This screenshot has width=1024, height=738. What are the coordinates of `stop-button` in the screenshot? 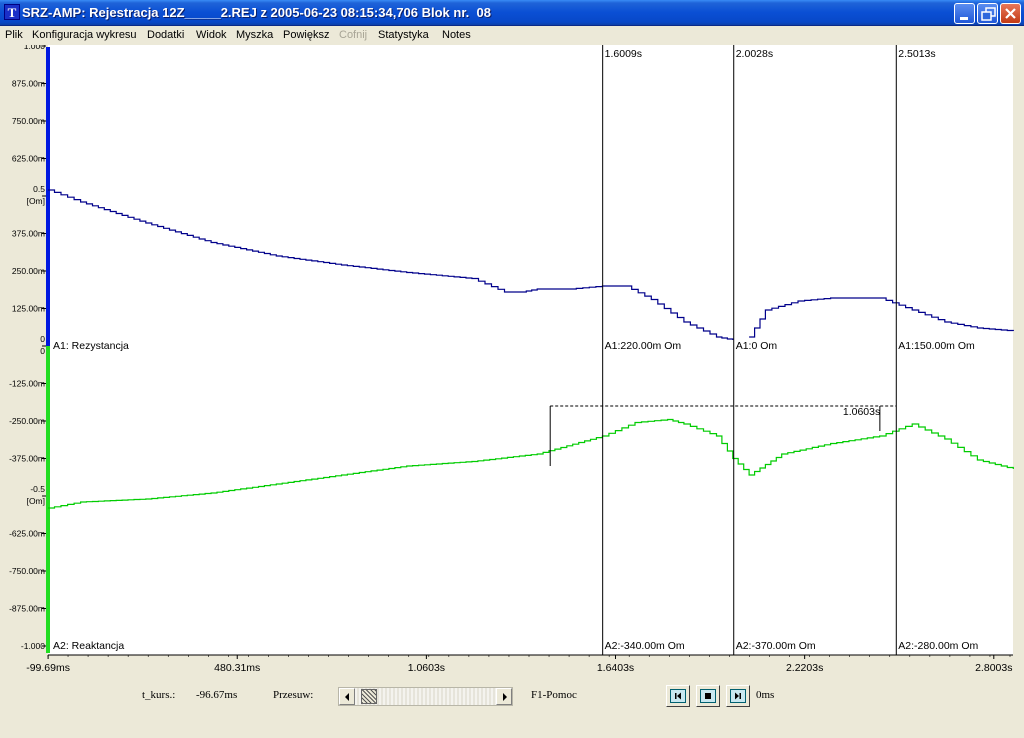 It's located at (708, 696).